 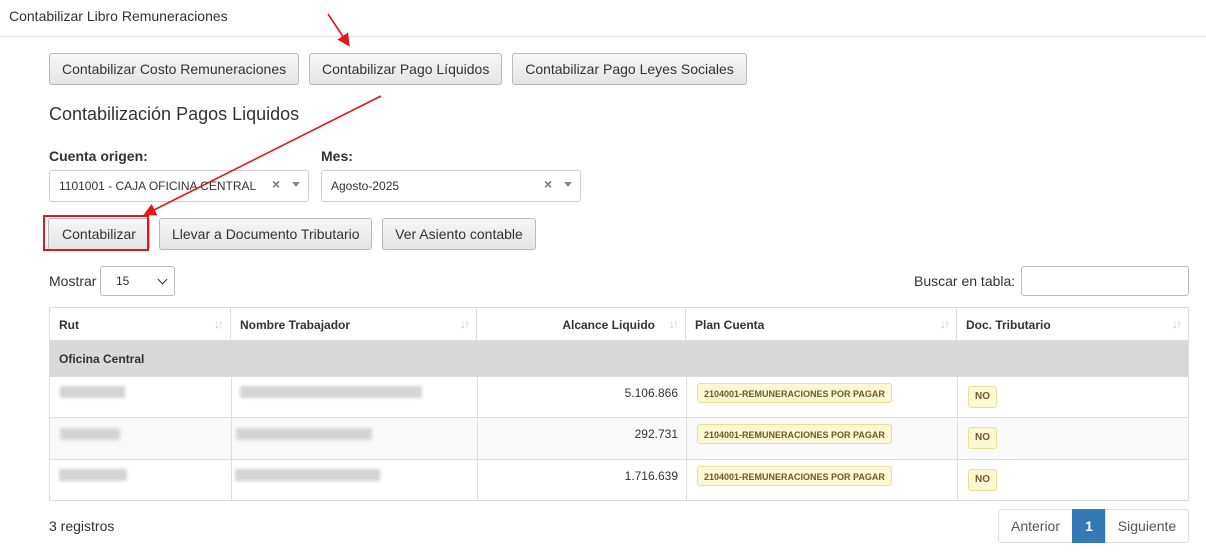 What do you see at coordinates (1147, 526) in the screenshot?
I see `pagination-next: Siguiente` at bounding box center [1147, 526].